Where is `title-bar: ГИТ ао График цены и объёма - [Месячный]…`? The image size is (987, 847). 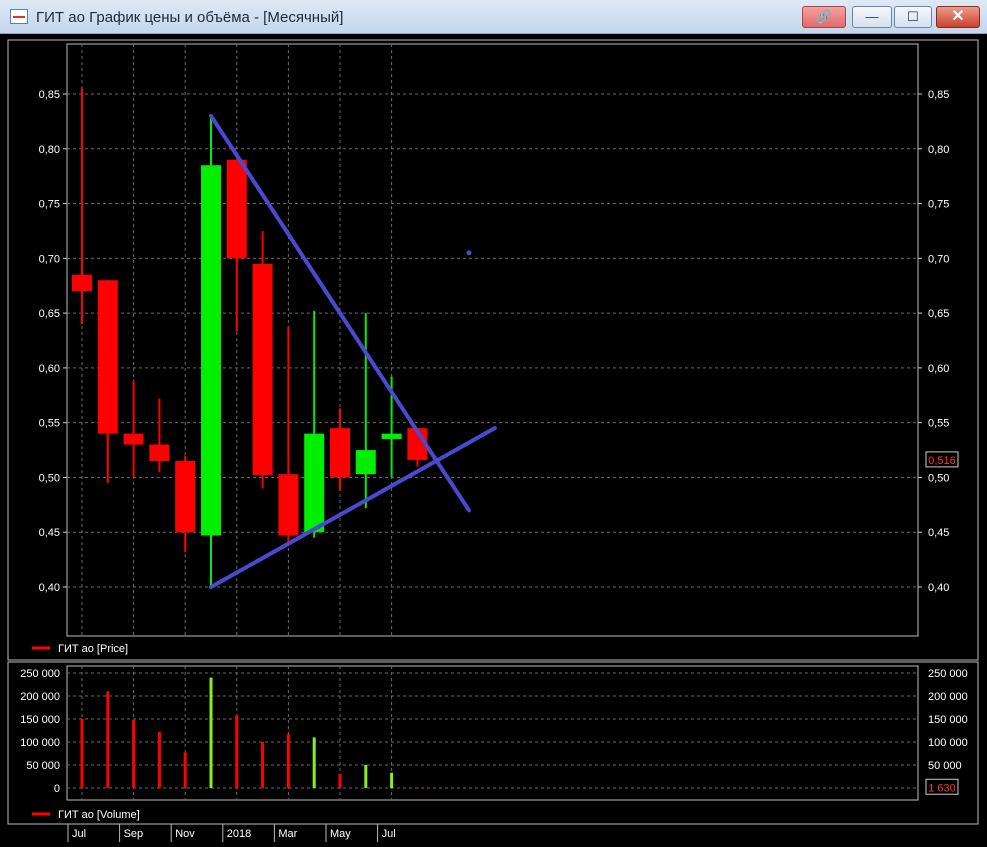
title-bar: ГИТ ао График цены и объёма - [Месячный]… is located at coordinates (493, 17).